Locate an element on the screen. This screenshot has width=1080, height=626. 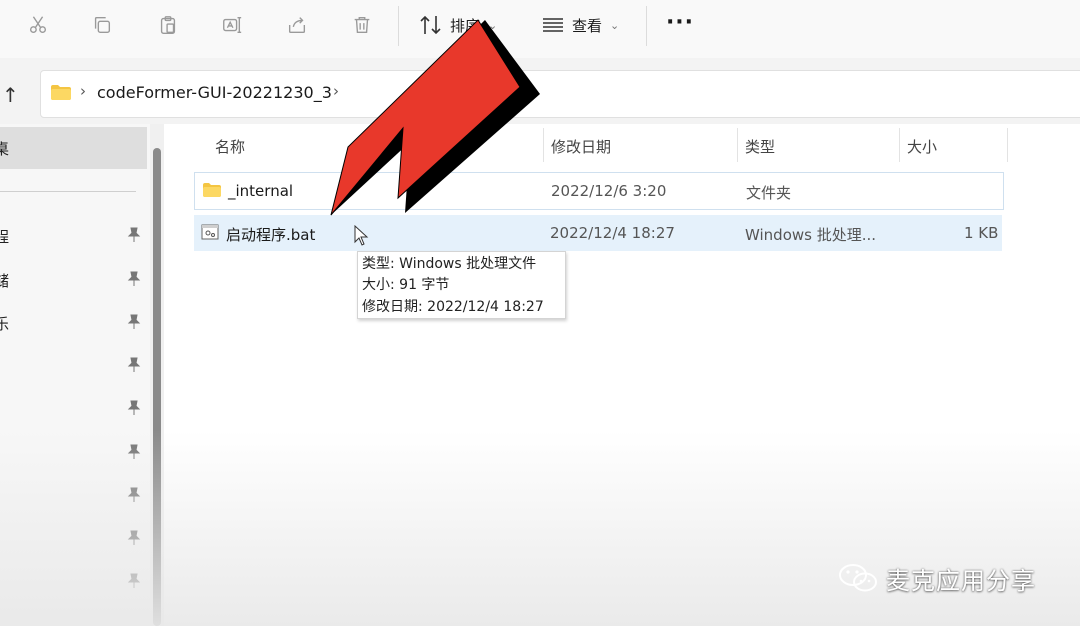
tooltip-size: 大小: 91 字节 is located at coordinates (406, 285).